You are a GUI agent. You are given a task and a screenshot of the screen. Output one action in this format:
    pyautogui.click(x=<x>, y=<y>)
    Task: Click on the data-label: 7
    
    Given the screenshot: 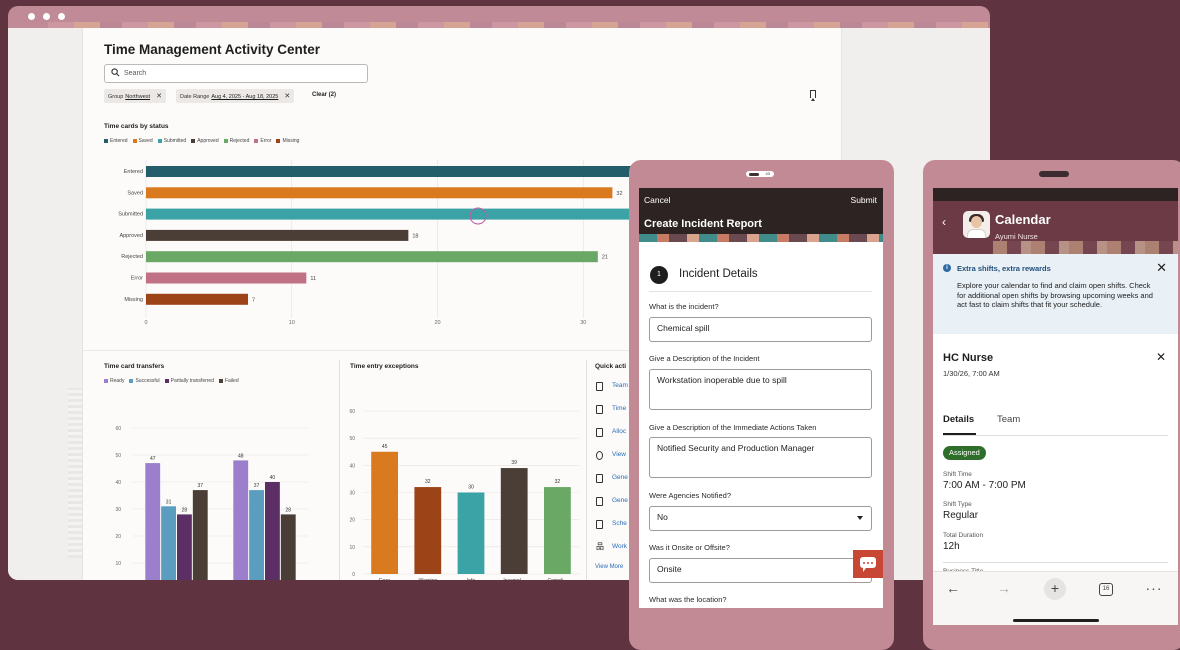 What is the action you would take?
    pyautogui.click(x=253, y=300)
    